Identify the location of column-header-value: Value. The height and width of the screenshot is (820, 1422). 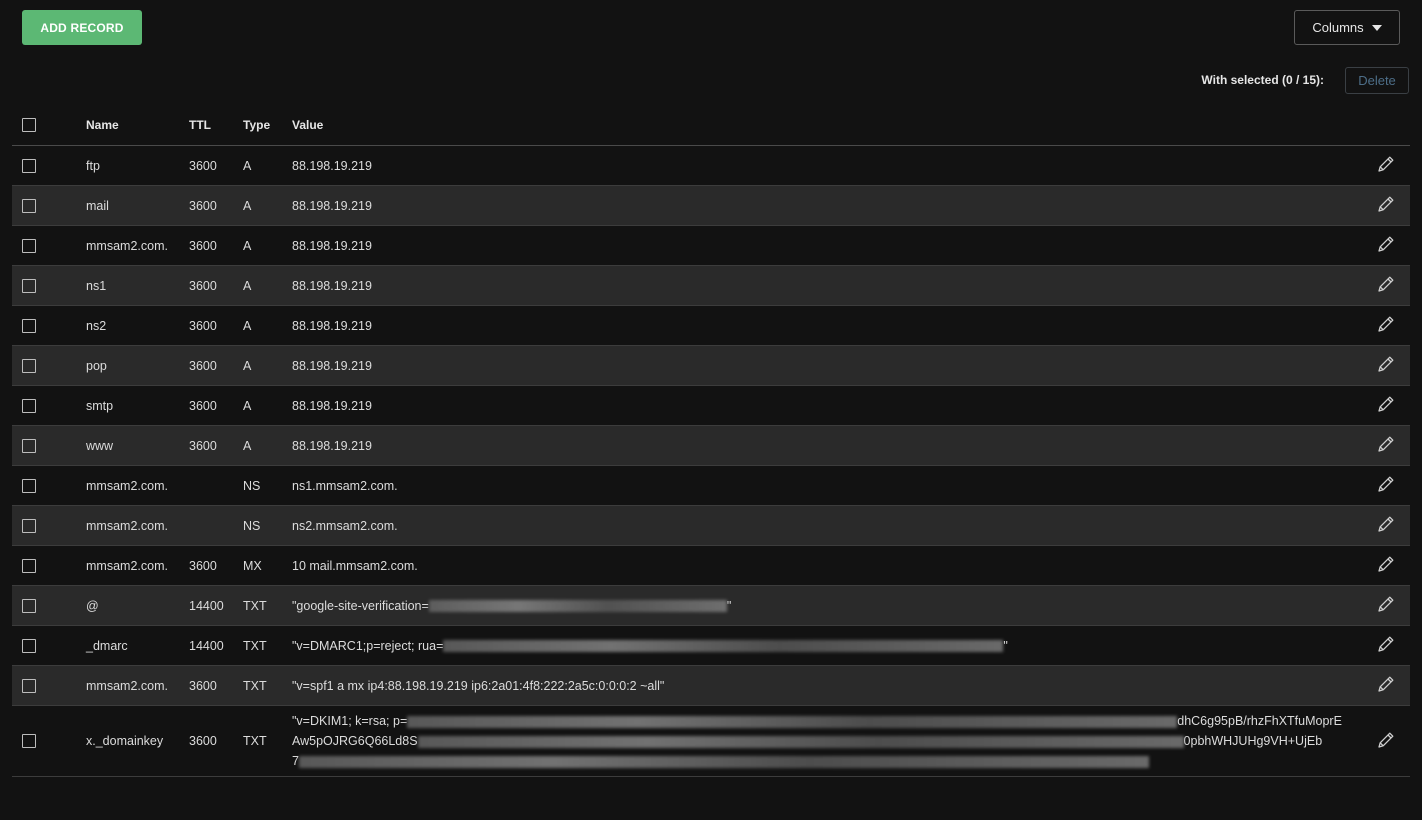
(827, 125).